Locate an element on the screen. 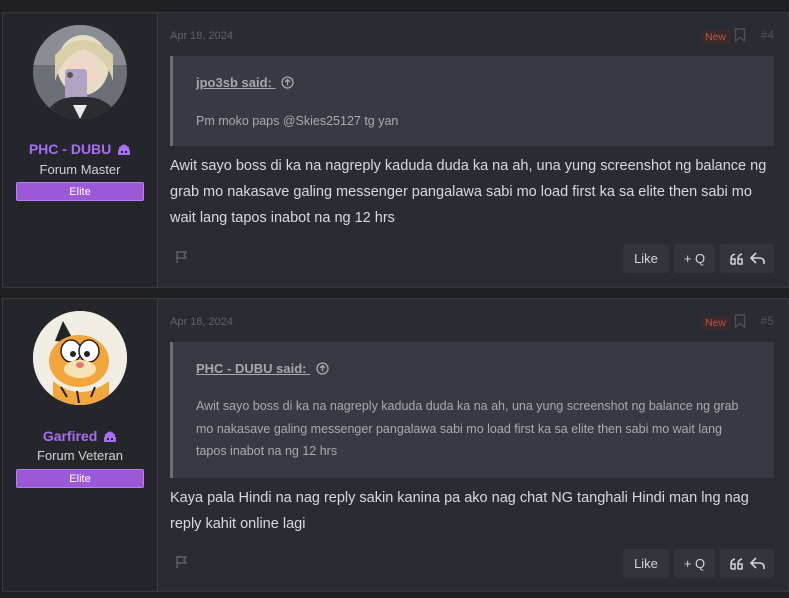  user-cell: PHC - DUBU Forum Master Elite is located at coordinates (80, 150).